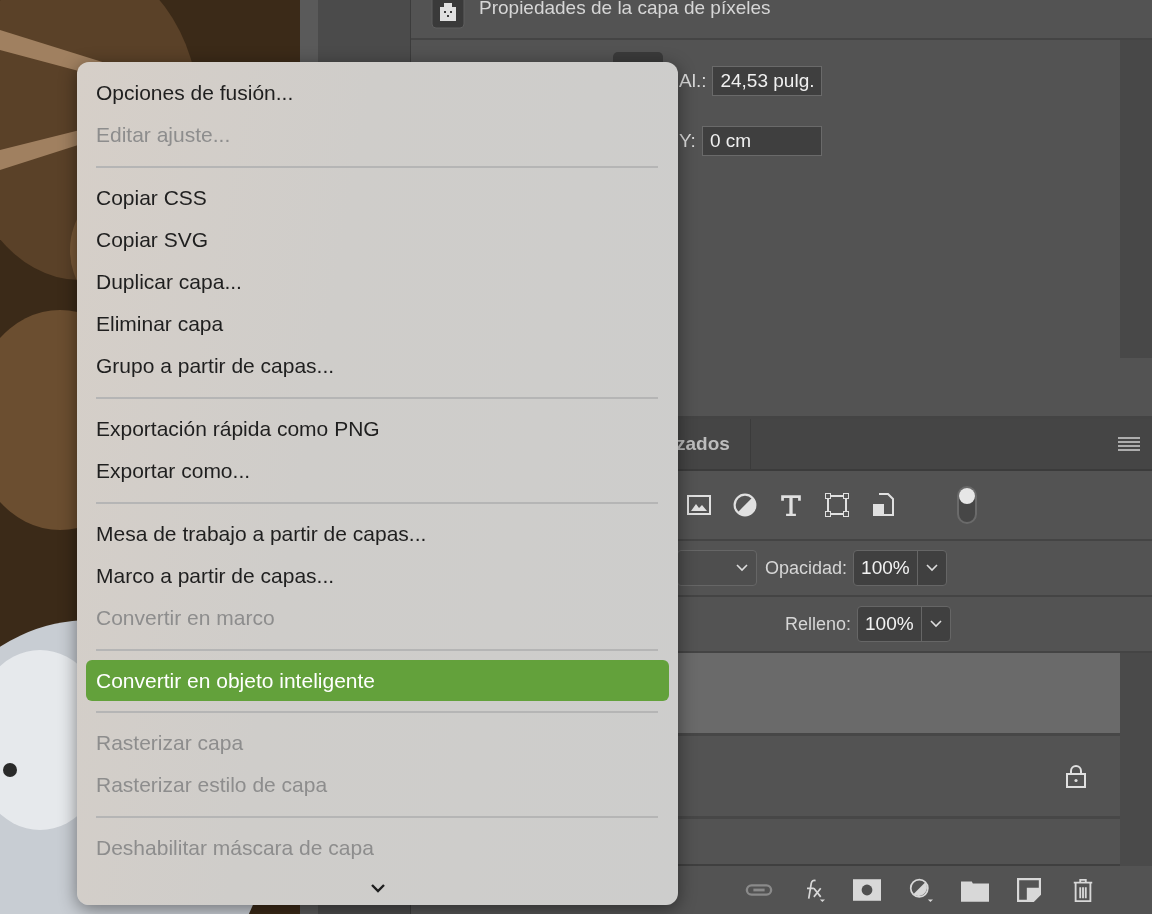 The image size is (1152, 914). What do you see at coordinates (687, 141) in the screenshot?
I see `field-label: Y:` at bounding box center [687, 141].